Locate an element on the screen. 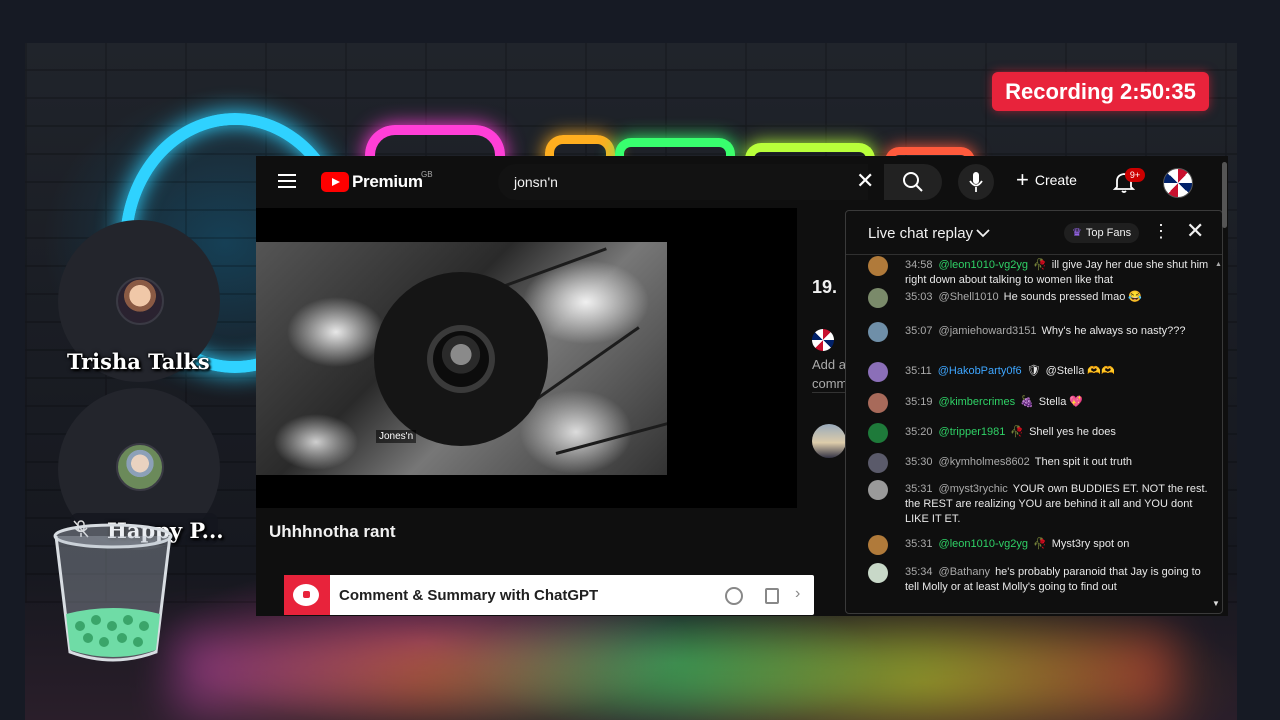  chat-message-body: Shell yes he does is located at coordinates (1072, 432).